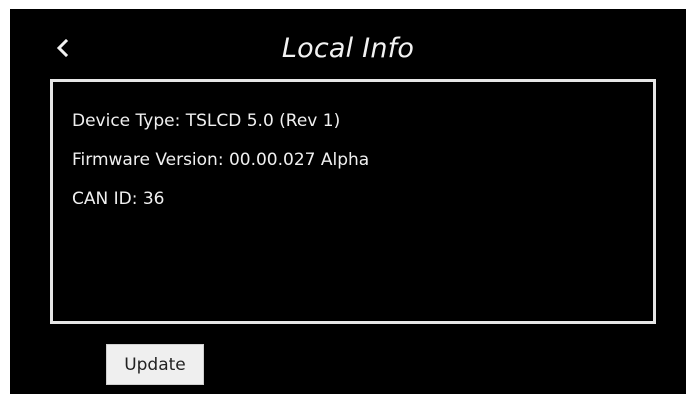 The height and width of the screenshot is (395, 689). Describe the element at coordinates (221, 160) in the screenshot. I see `firmware-version-text: Firmware Version: 00.00.027 Alpha` at that location.